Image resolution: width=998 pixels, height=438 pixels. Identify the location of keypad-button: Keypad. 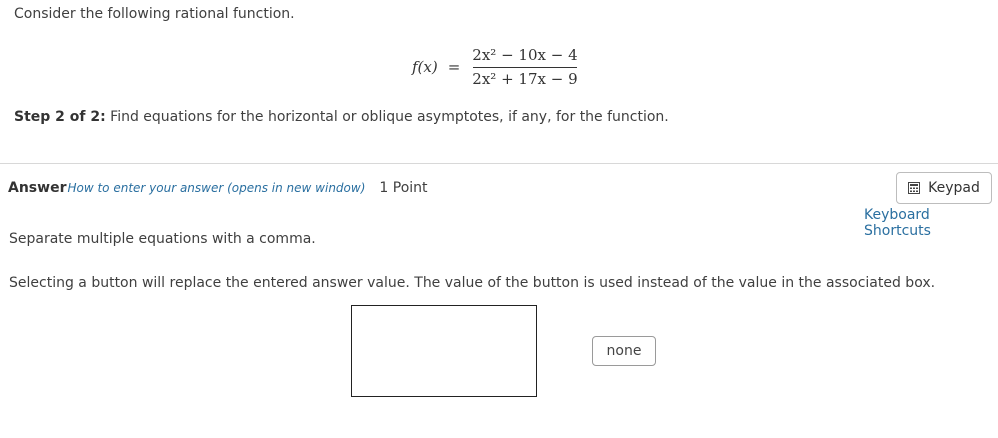
(944, 188).